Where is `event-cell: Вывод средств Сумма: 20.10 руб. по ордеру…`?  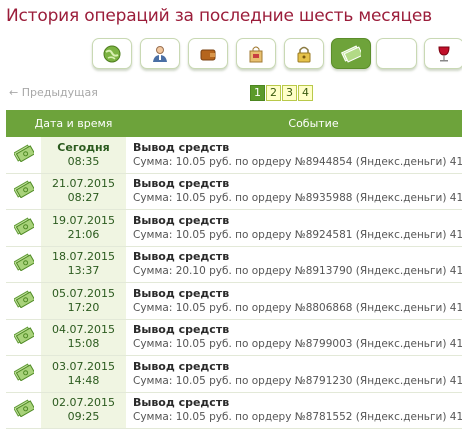
event-cell: Вывод средств Сумма: 20.10 руб. по ордеру… is located at coordinates (294, 265).